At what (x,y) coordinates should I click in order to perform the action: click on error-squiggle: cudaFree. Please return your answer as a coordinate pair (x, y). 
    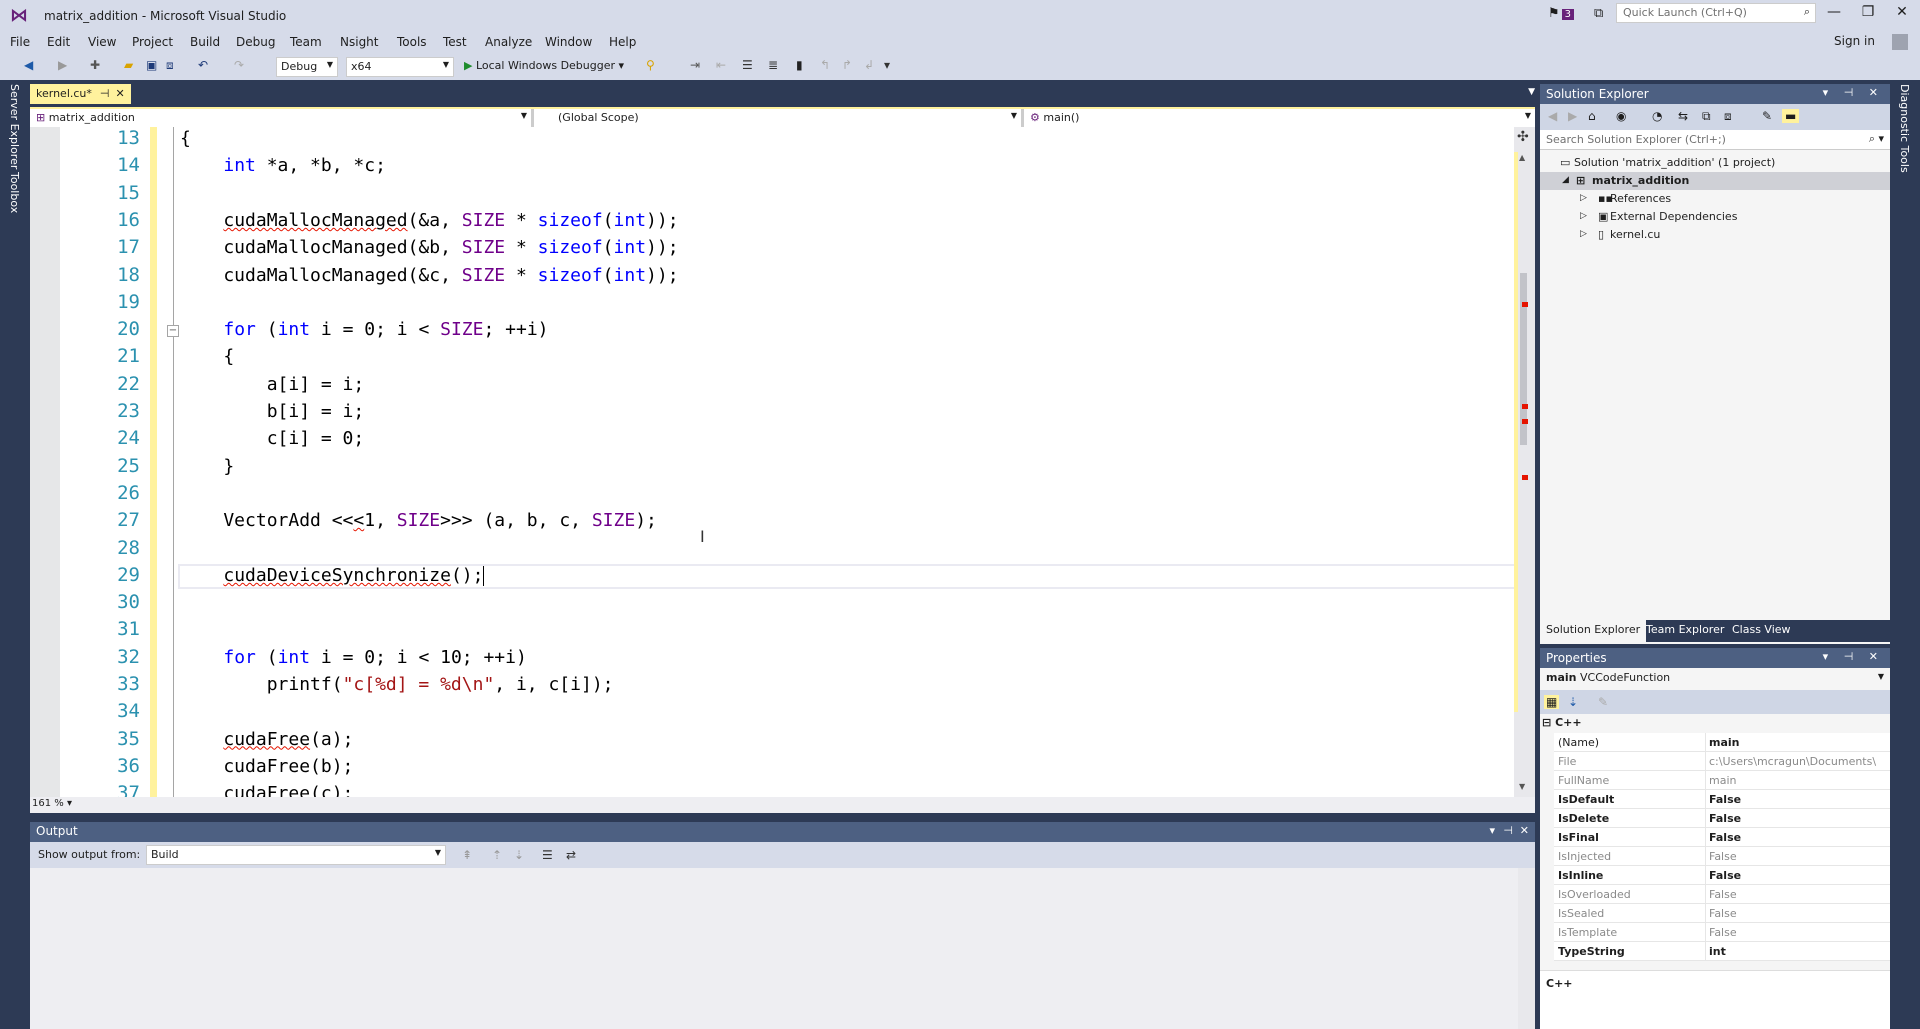
    Looking at the image, I should click on (266, 739).